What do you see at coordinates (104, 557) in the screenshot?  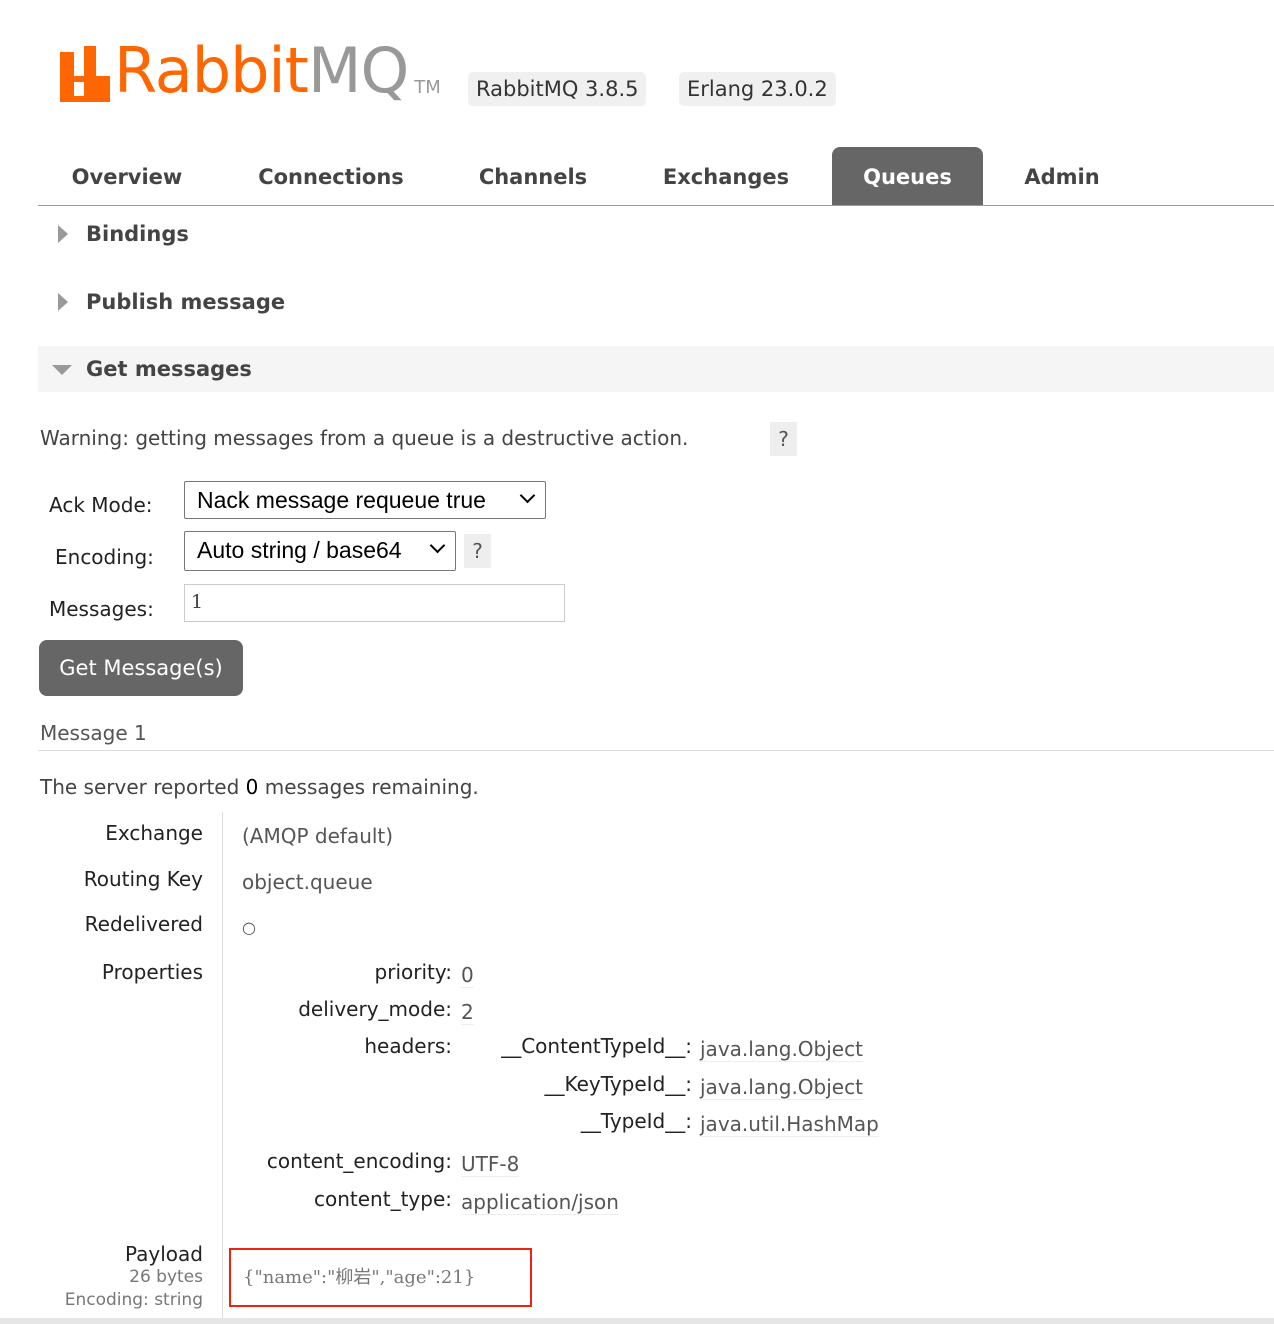 I see `encoding-label: Encoding:` at bounding box center [104, 557].